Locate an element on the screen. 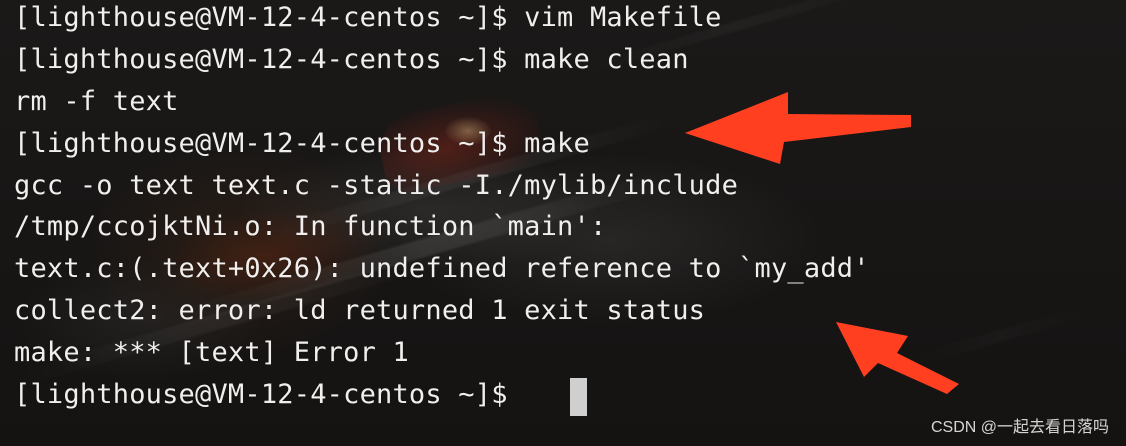 The width and height of the screenshot is (1126, 446). terminal-line: [lighthouse@VM-12-4-centos ~]$ make is located at coordinates (302, 143).